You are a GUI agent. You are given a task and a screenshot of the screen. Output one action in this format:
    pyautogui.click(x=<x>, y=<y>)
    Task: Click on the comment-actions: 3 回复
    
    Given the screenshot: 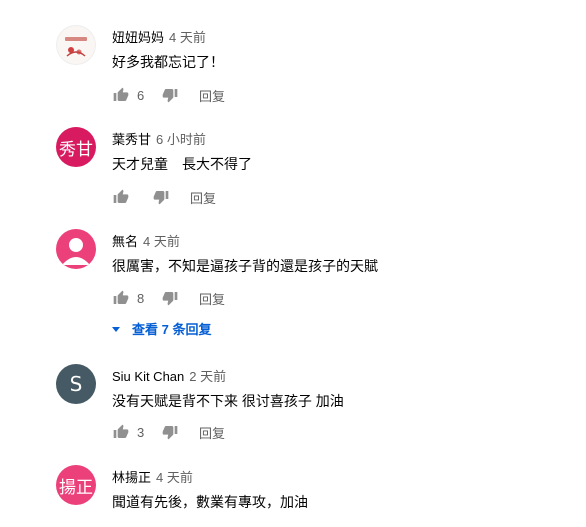 What is the action you would take?
    pyautogui.click(x=168, y=432)
    